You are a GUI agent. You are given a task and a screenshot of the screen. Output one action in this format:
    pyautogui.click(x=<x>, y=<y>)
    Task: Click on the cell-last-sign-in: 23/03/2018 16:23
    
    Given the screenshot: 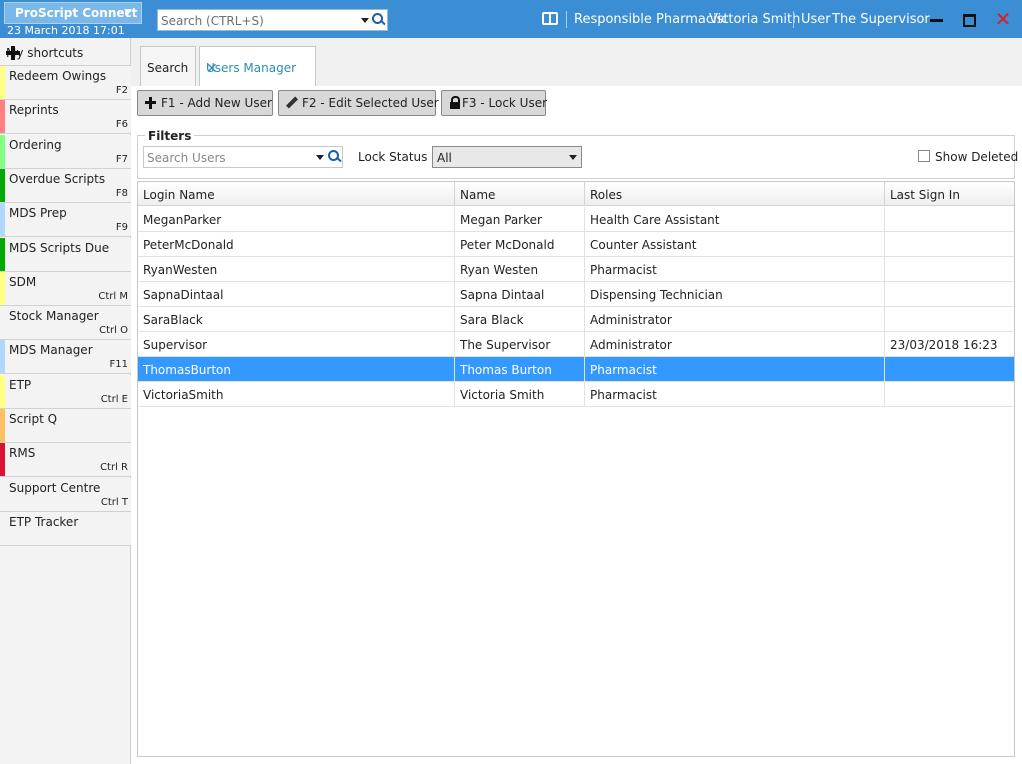 What is the action you would take?
    pyautogui.click(x=949, y=344)
    